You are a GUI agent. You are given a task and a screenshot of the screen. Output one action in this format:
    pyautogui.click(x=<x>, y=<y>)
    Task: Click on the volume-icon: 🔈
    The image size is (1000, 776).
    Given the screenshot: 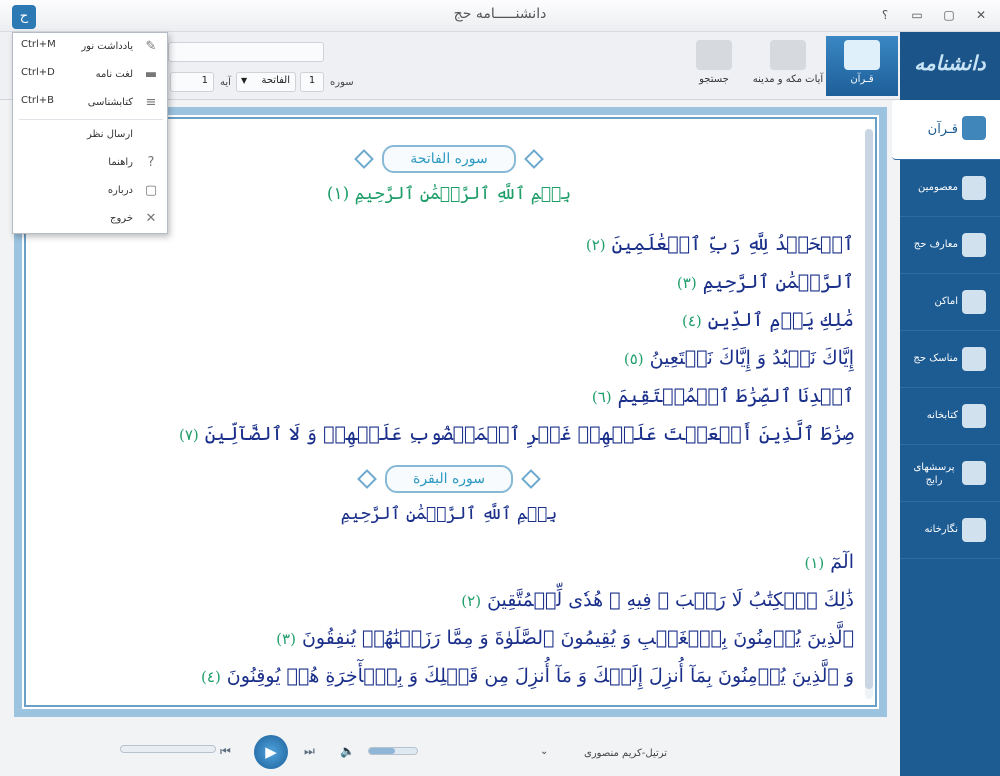 What is the action you would take?
    pyautogui.click(x=347, y=751)
    